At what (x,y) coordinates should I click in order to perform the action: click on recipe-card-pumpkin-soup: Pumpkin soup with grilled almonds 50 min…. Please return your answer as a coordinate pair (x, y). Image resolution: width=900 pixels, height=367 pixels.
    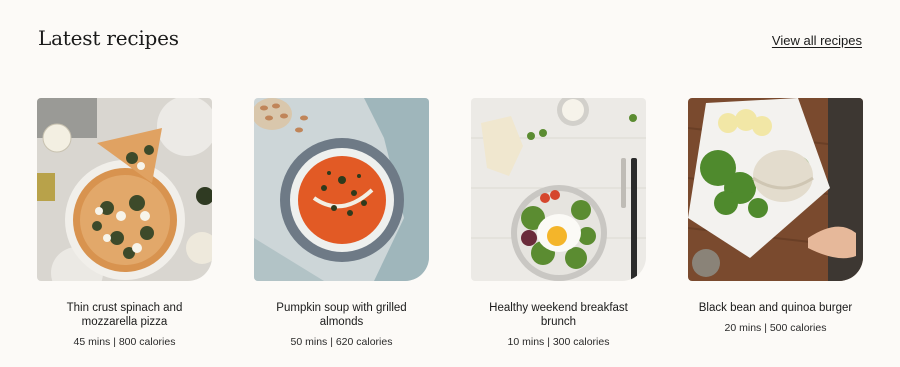
    Looking at the image, I should click on (341, 223).